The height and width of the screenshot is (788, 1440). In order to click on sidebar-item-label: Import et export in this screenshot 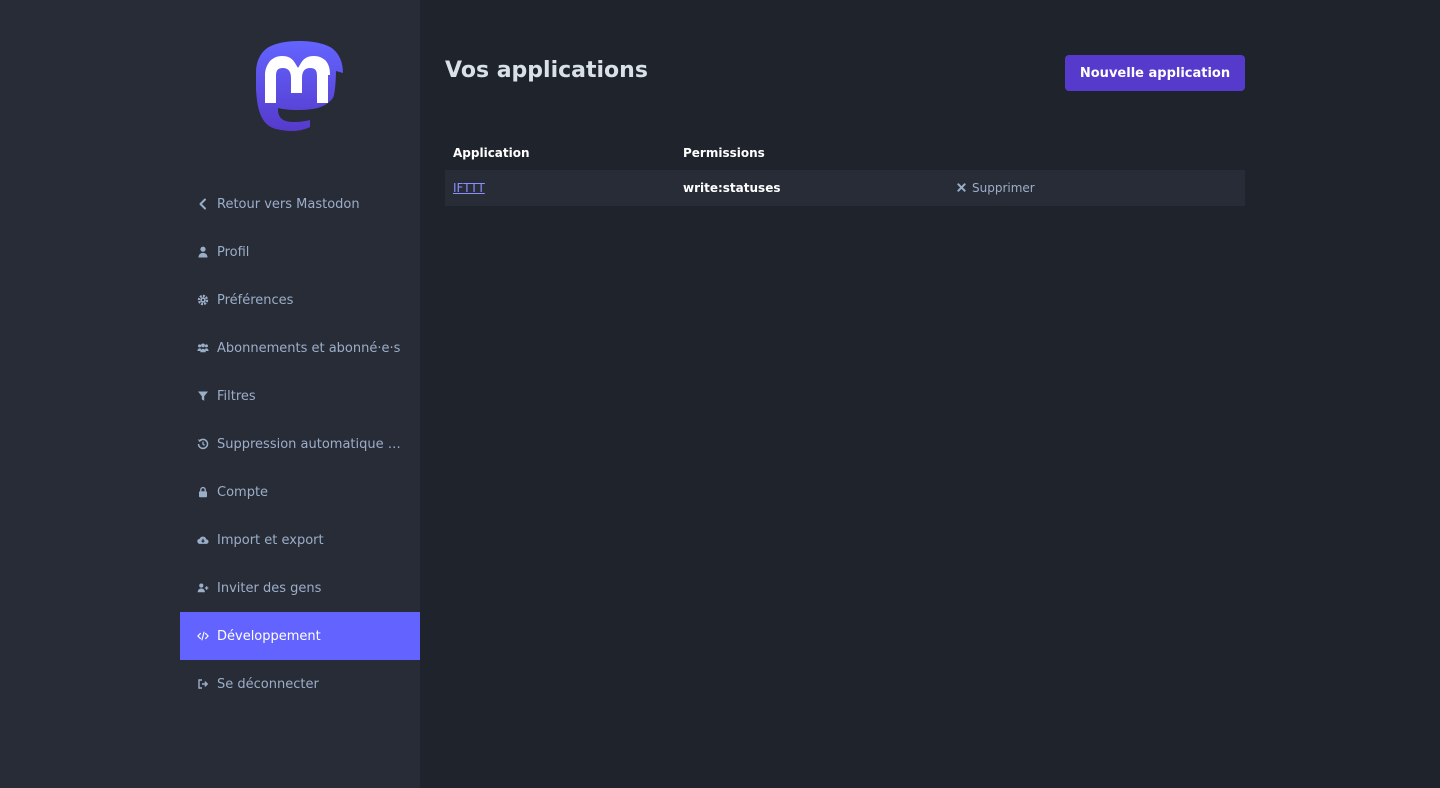, I will do `click(270, 540)`.